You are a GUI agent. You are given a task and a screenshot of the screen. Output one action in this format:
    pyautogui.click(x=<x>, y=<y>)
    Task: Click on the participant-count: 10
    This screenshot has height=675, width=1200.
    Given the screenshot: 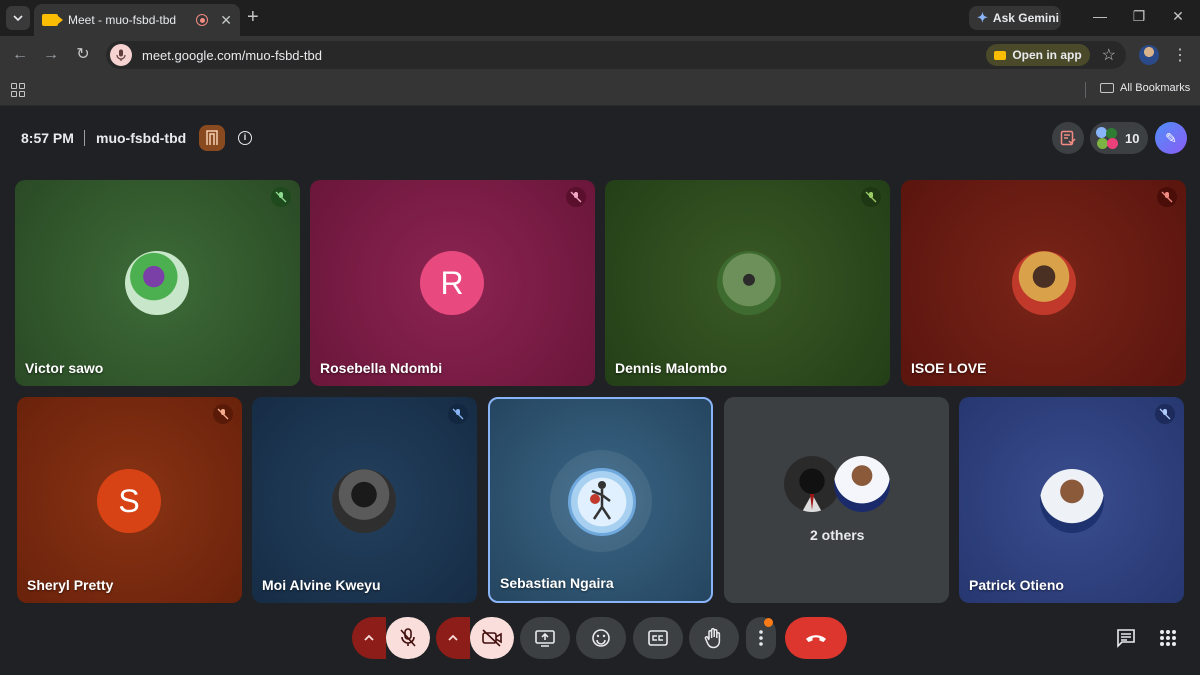 What is the action you would take?
    pyautogui.click(x=1132, y=138)
    